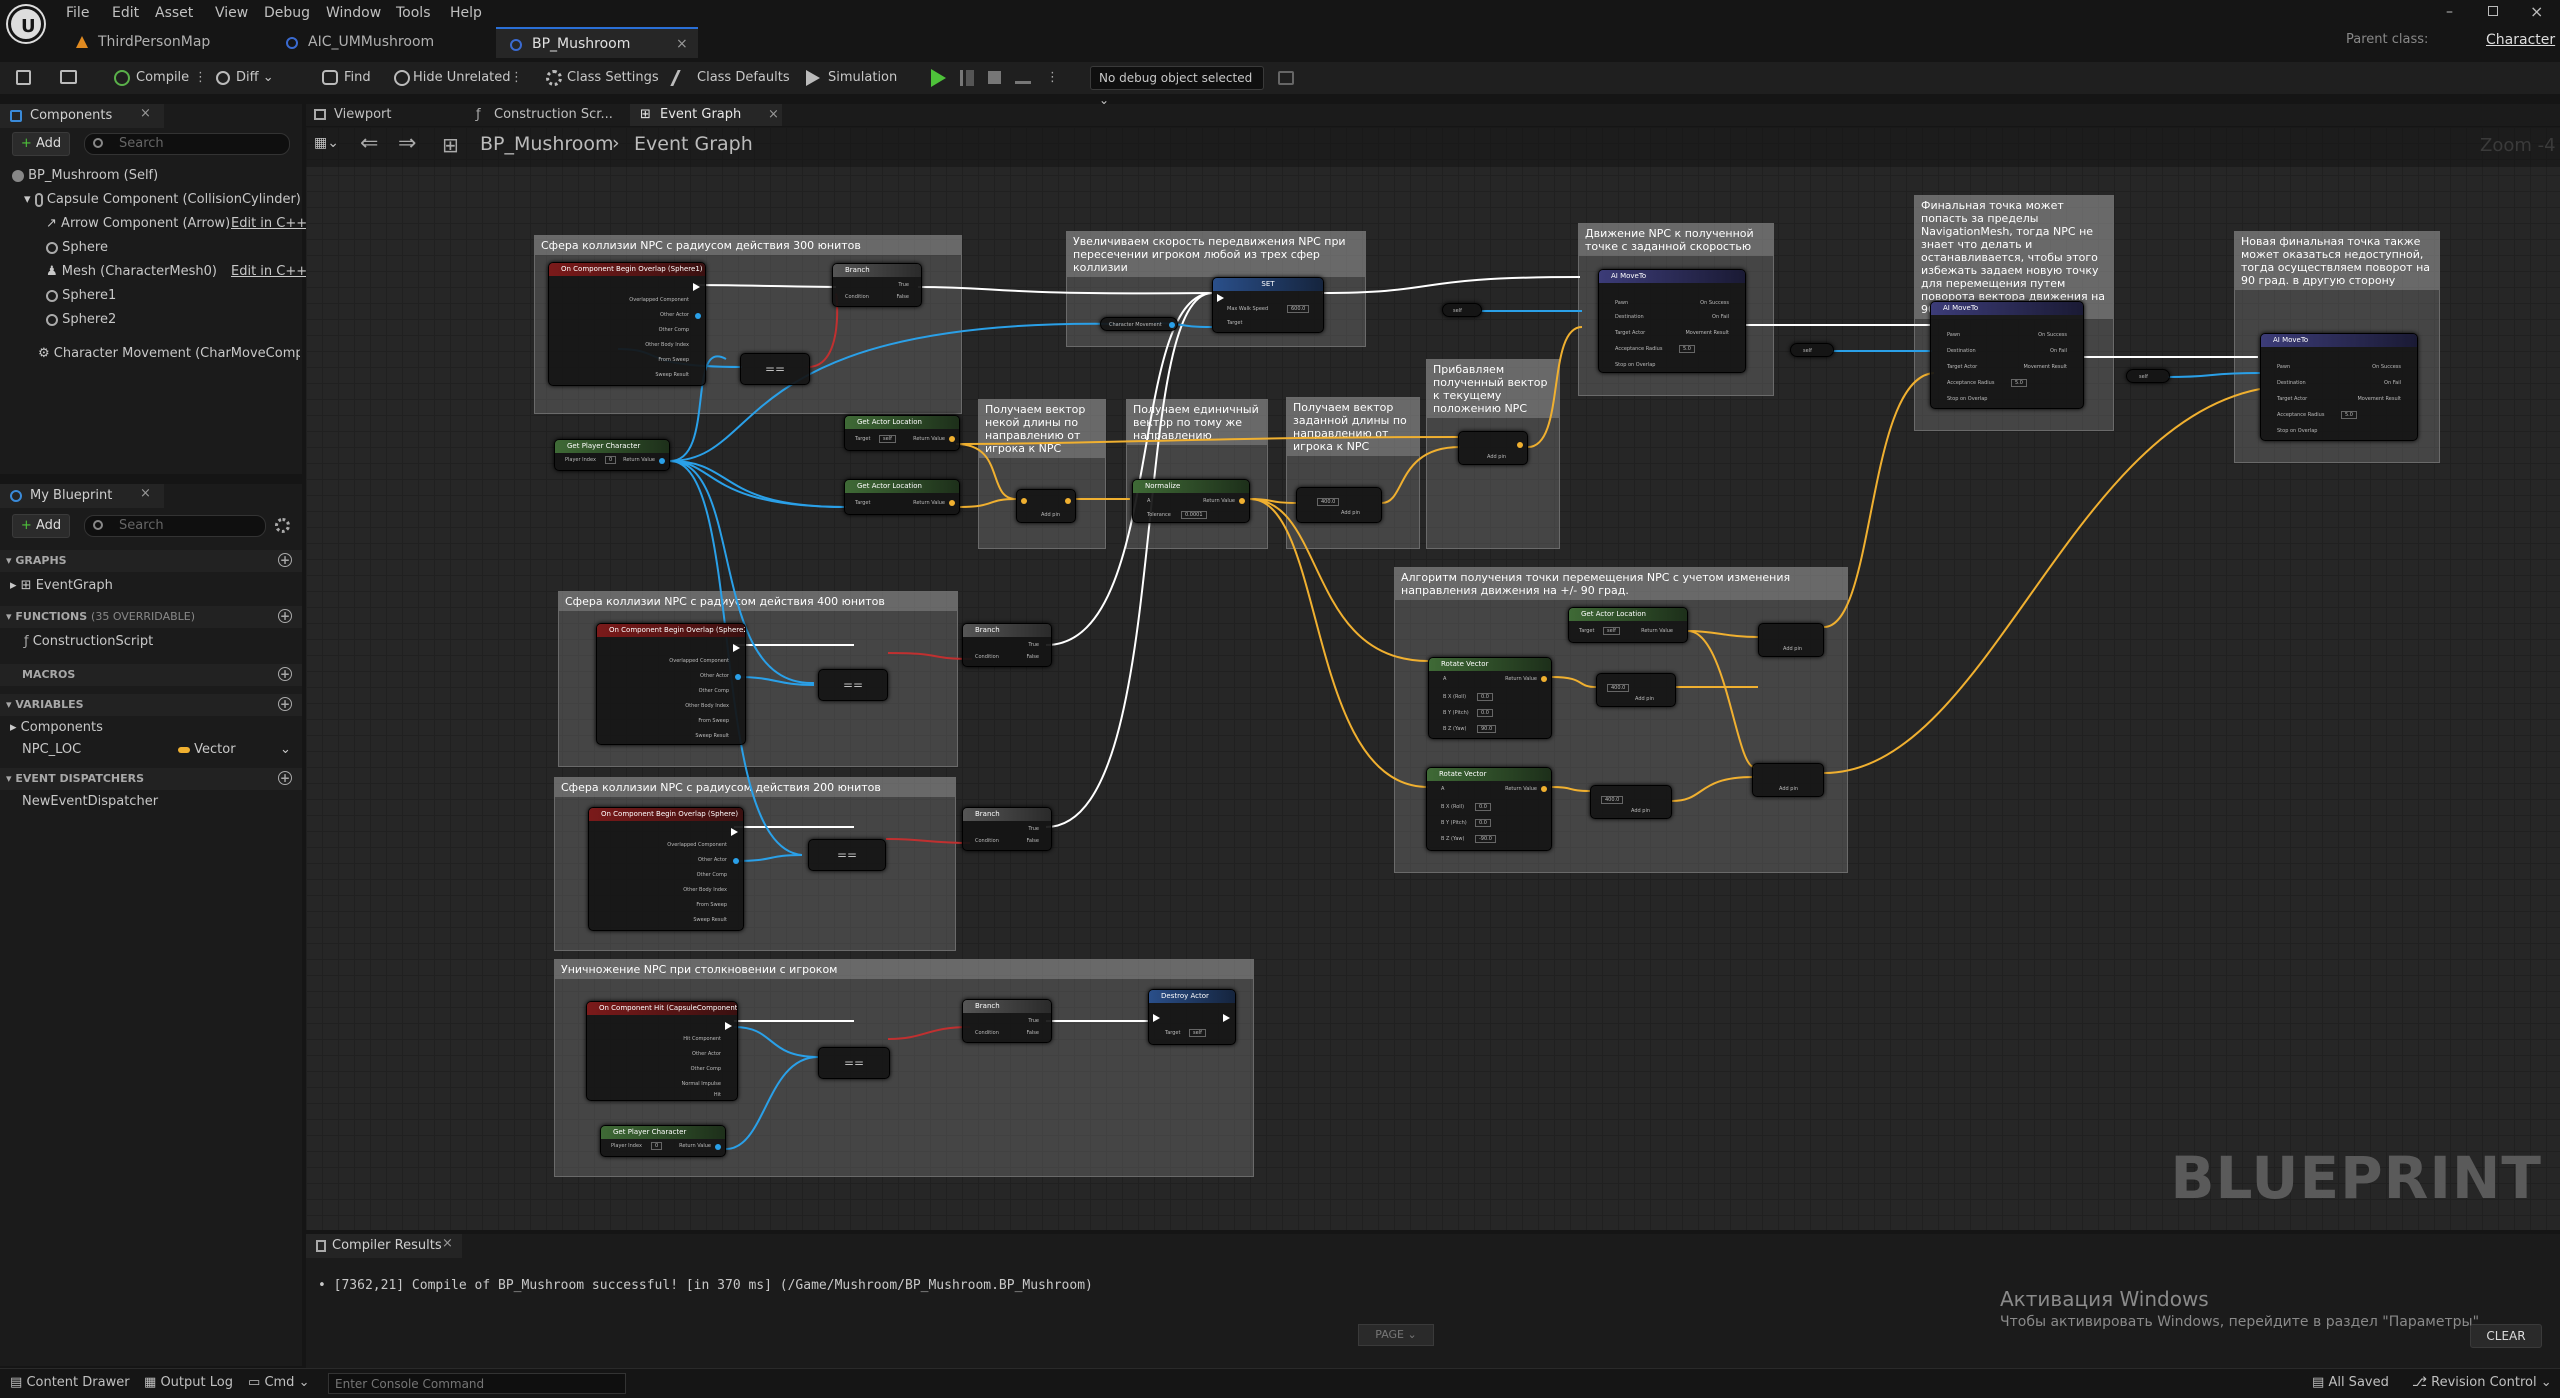 This screenshot has height=1398, width=2560. What do you see at coordinates (77, 13) in the screenshot?
I see `menu-file: File` at bounding box center [77, 13].